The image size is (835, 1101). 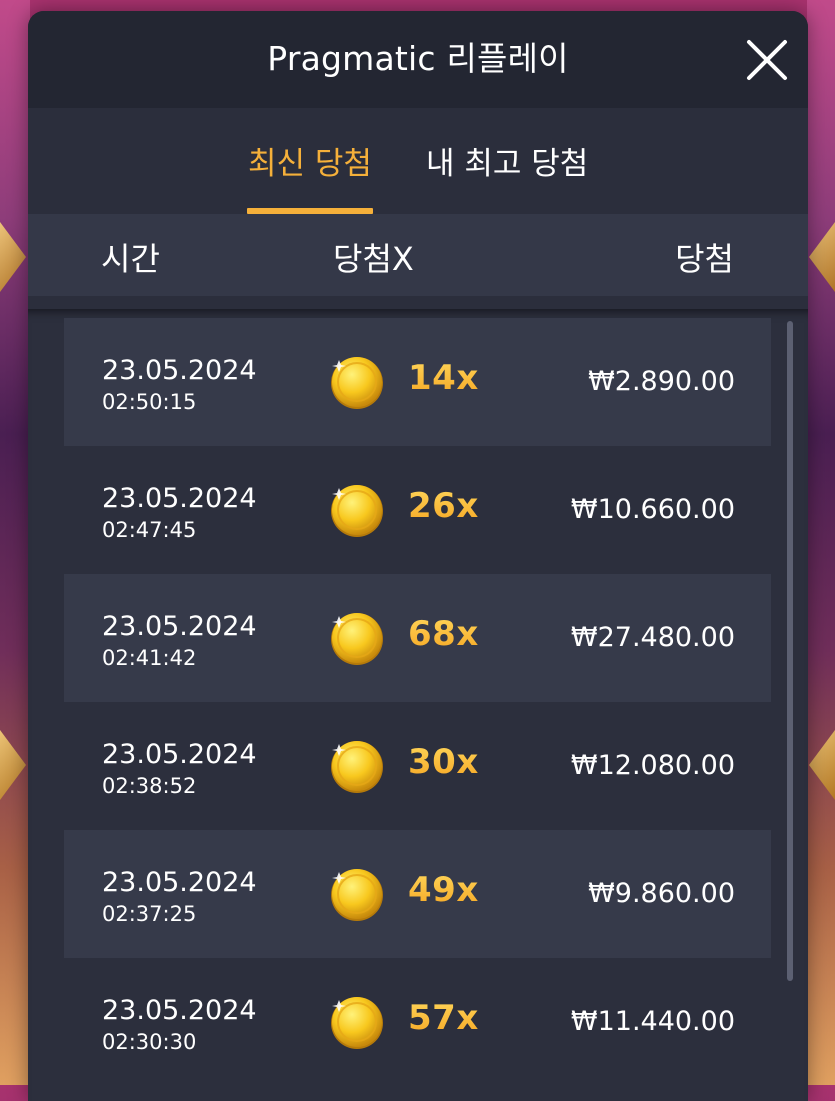 What do you see at coordinates (790, 651) in the screenshot?
I see `list-scrollbar` at bounding box center [790, 651].